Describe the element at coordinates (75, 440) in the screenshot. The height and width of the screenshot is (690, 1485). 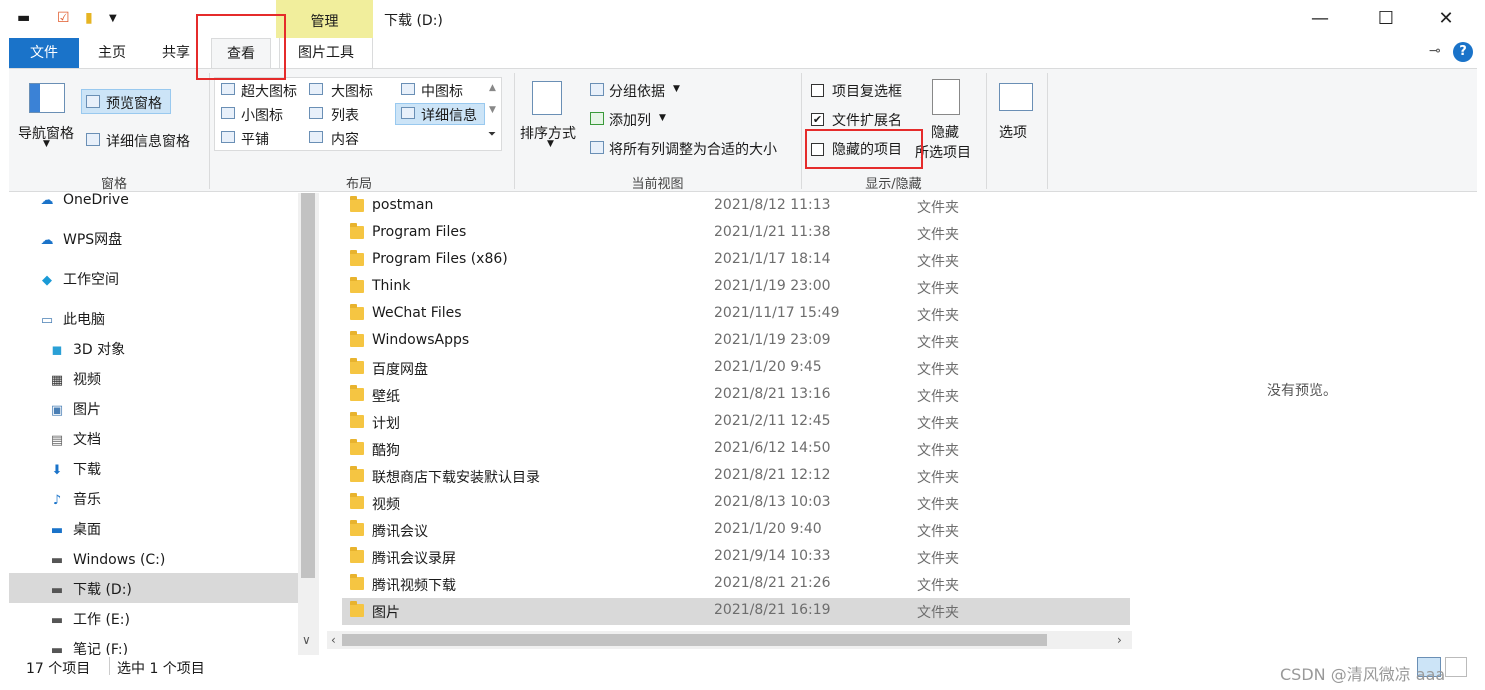
I see `nav-item-documents: ▤ 文档` at that location.